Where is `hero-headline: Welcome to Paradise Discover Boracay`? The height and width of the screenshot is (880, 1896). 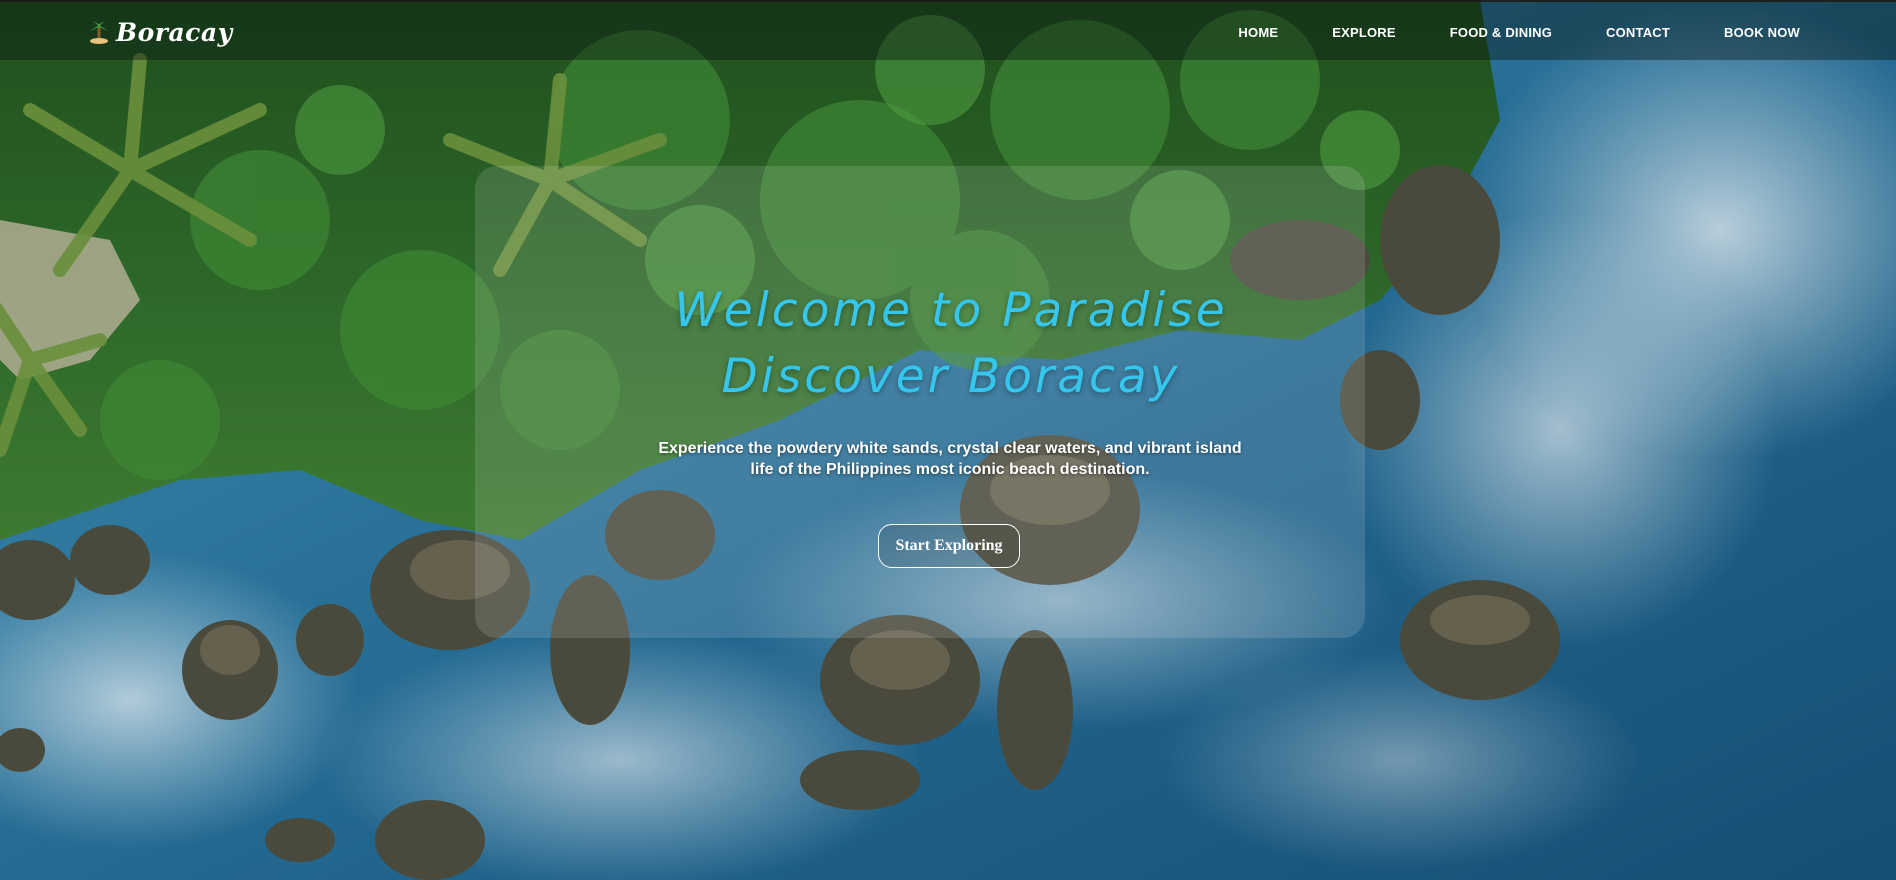
hero-headline: Welcome to Paradise Discover Boracay is located at coordinates (951, 344).